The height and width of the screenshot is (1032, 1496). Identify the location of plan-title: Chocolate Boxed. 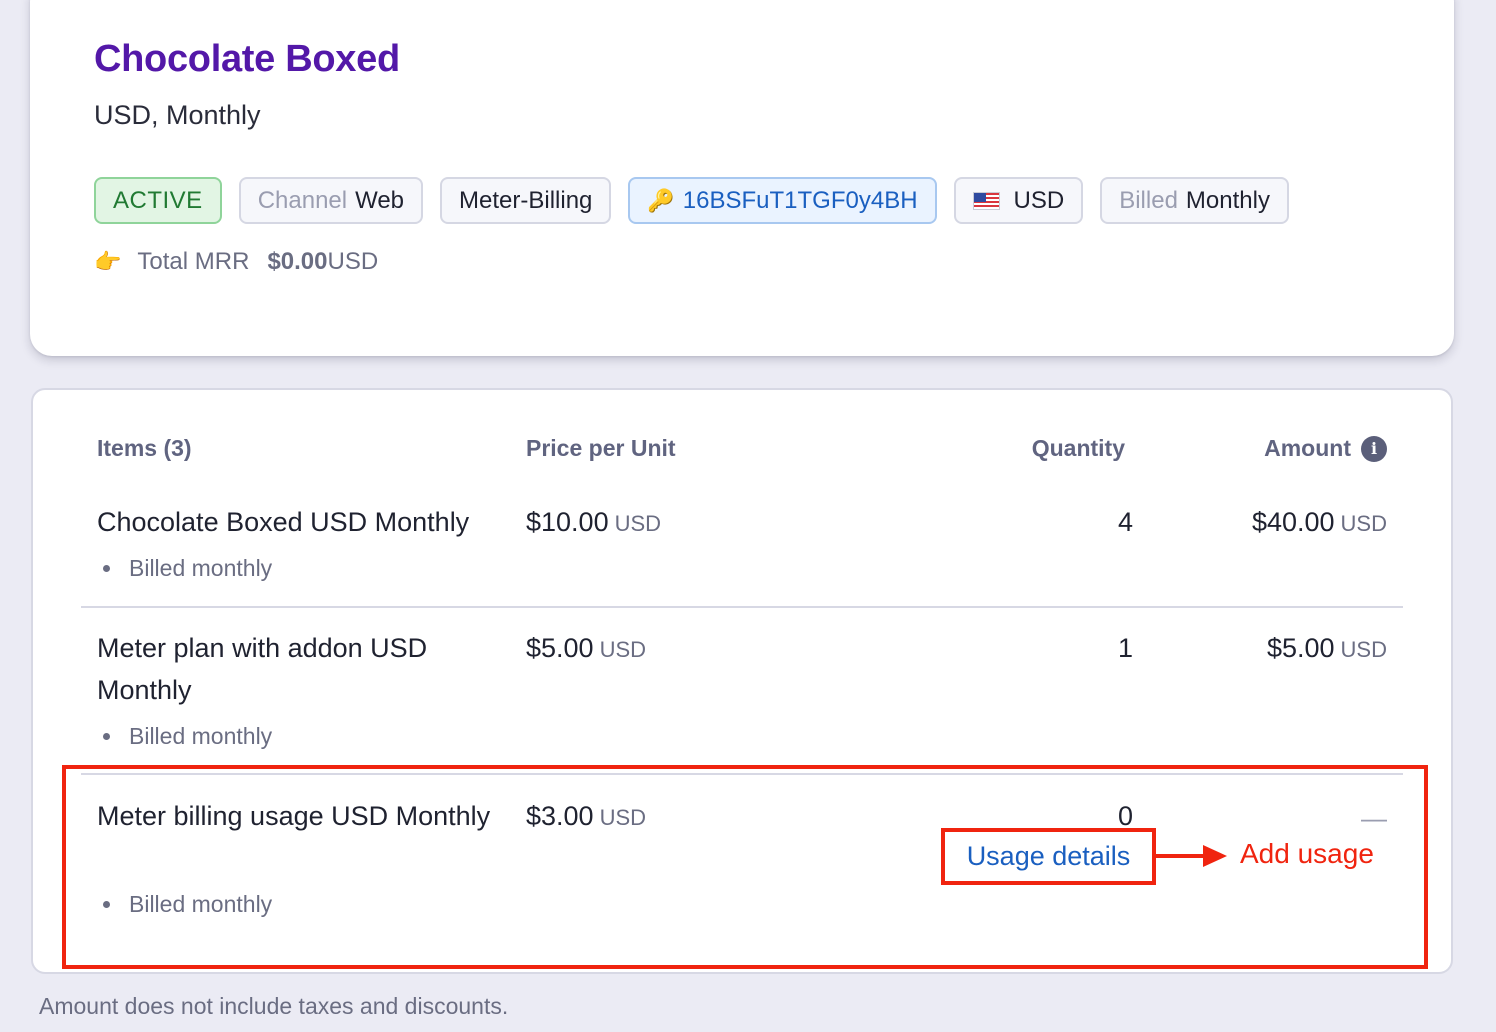
(247, 59).